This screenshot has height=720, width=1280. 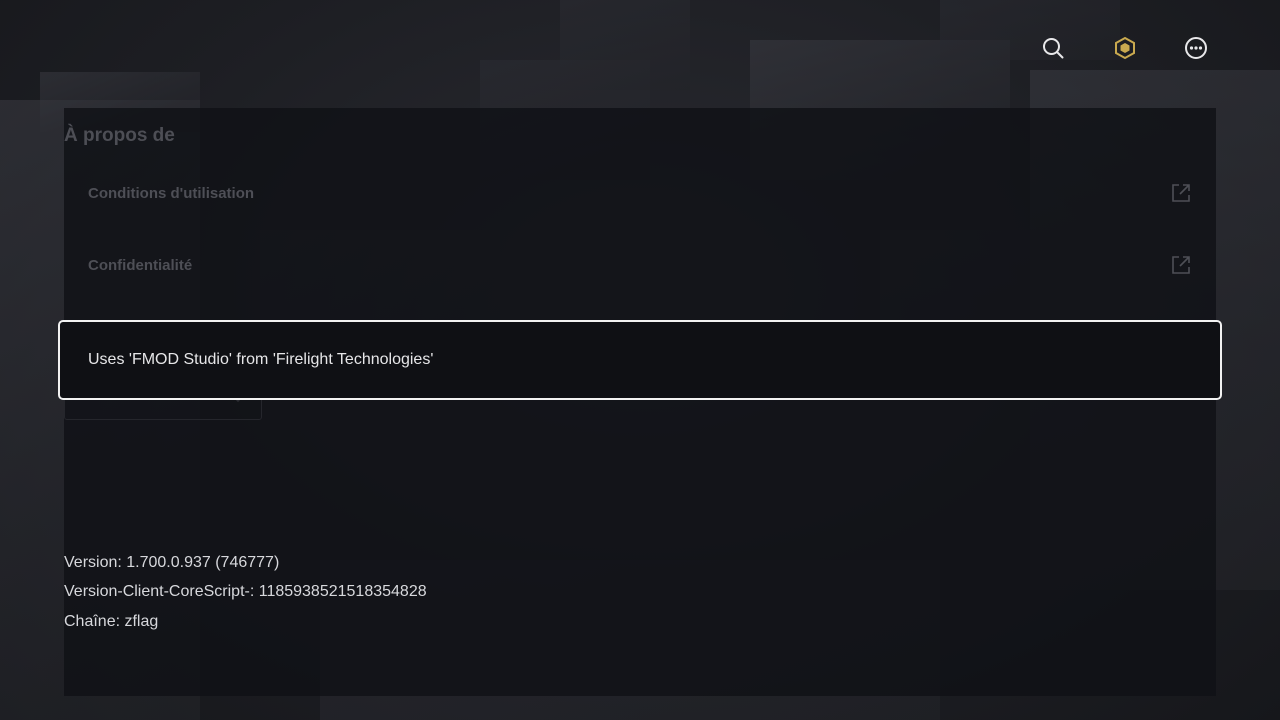 What do you see at coordinates (172, 562) in the screenshot?
I see `version-text: Version: 1.700.0.937 (746777)` at bounding box center [172, 562].